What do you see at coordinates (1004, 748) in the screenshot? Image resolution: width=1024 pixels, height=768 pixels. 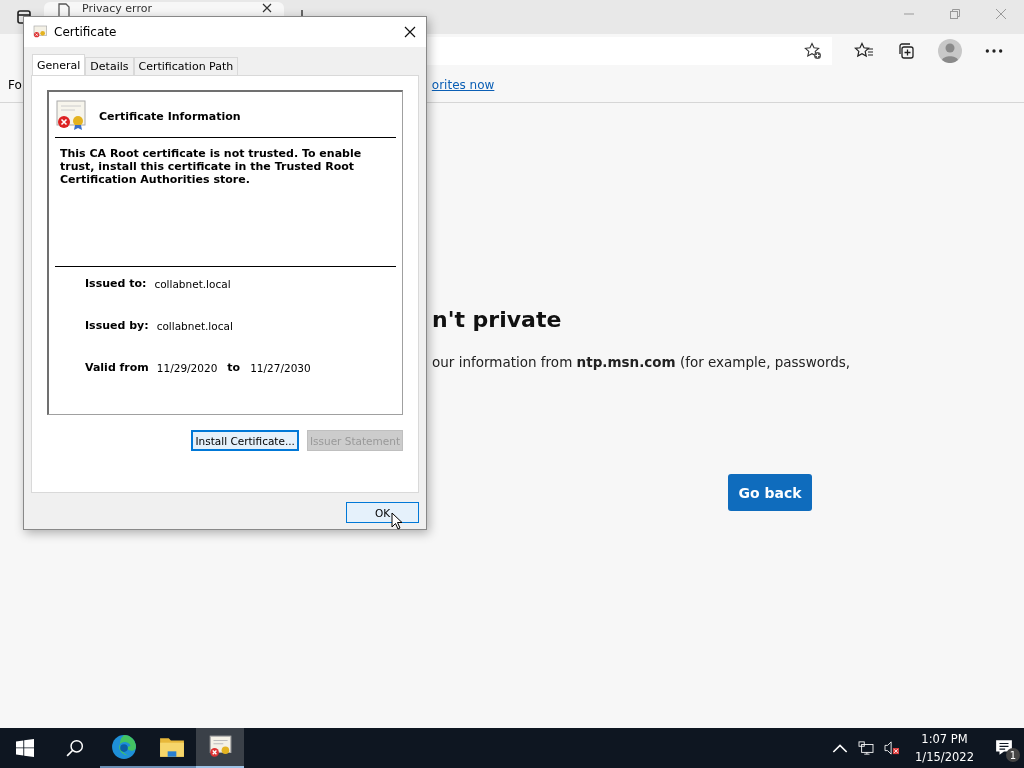 I see `notifications-icon` at bounding box center [1004, 748].